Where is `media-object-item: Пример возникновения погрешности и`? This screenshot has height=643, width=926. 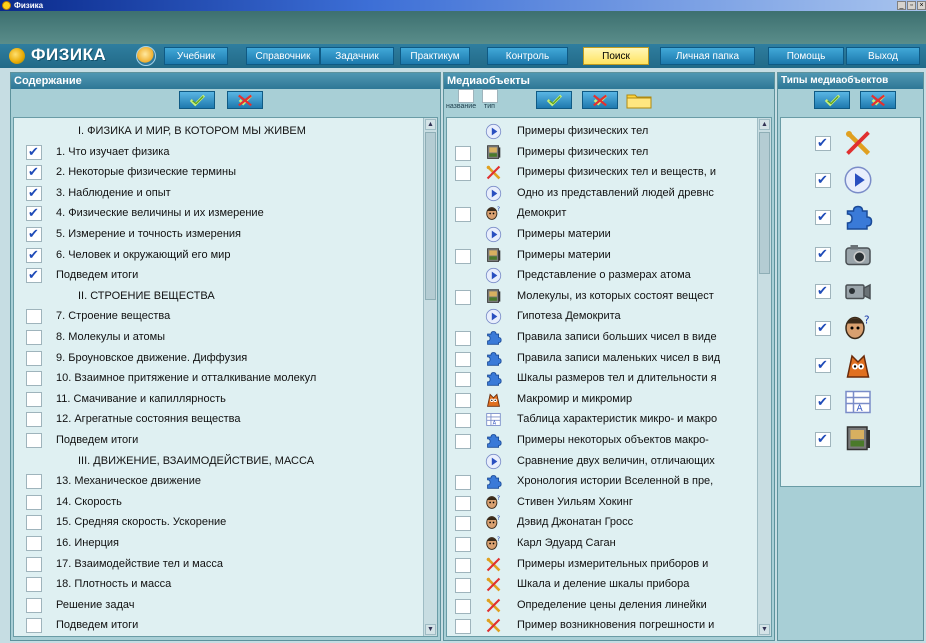
media-object-item: Пример возникновения погрешности и is located at coordinates (602, 626).